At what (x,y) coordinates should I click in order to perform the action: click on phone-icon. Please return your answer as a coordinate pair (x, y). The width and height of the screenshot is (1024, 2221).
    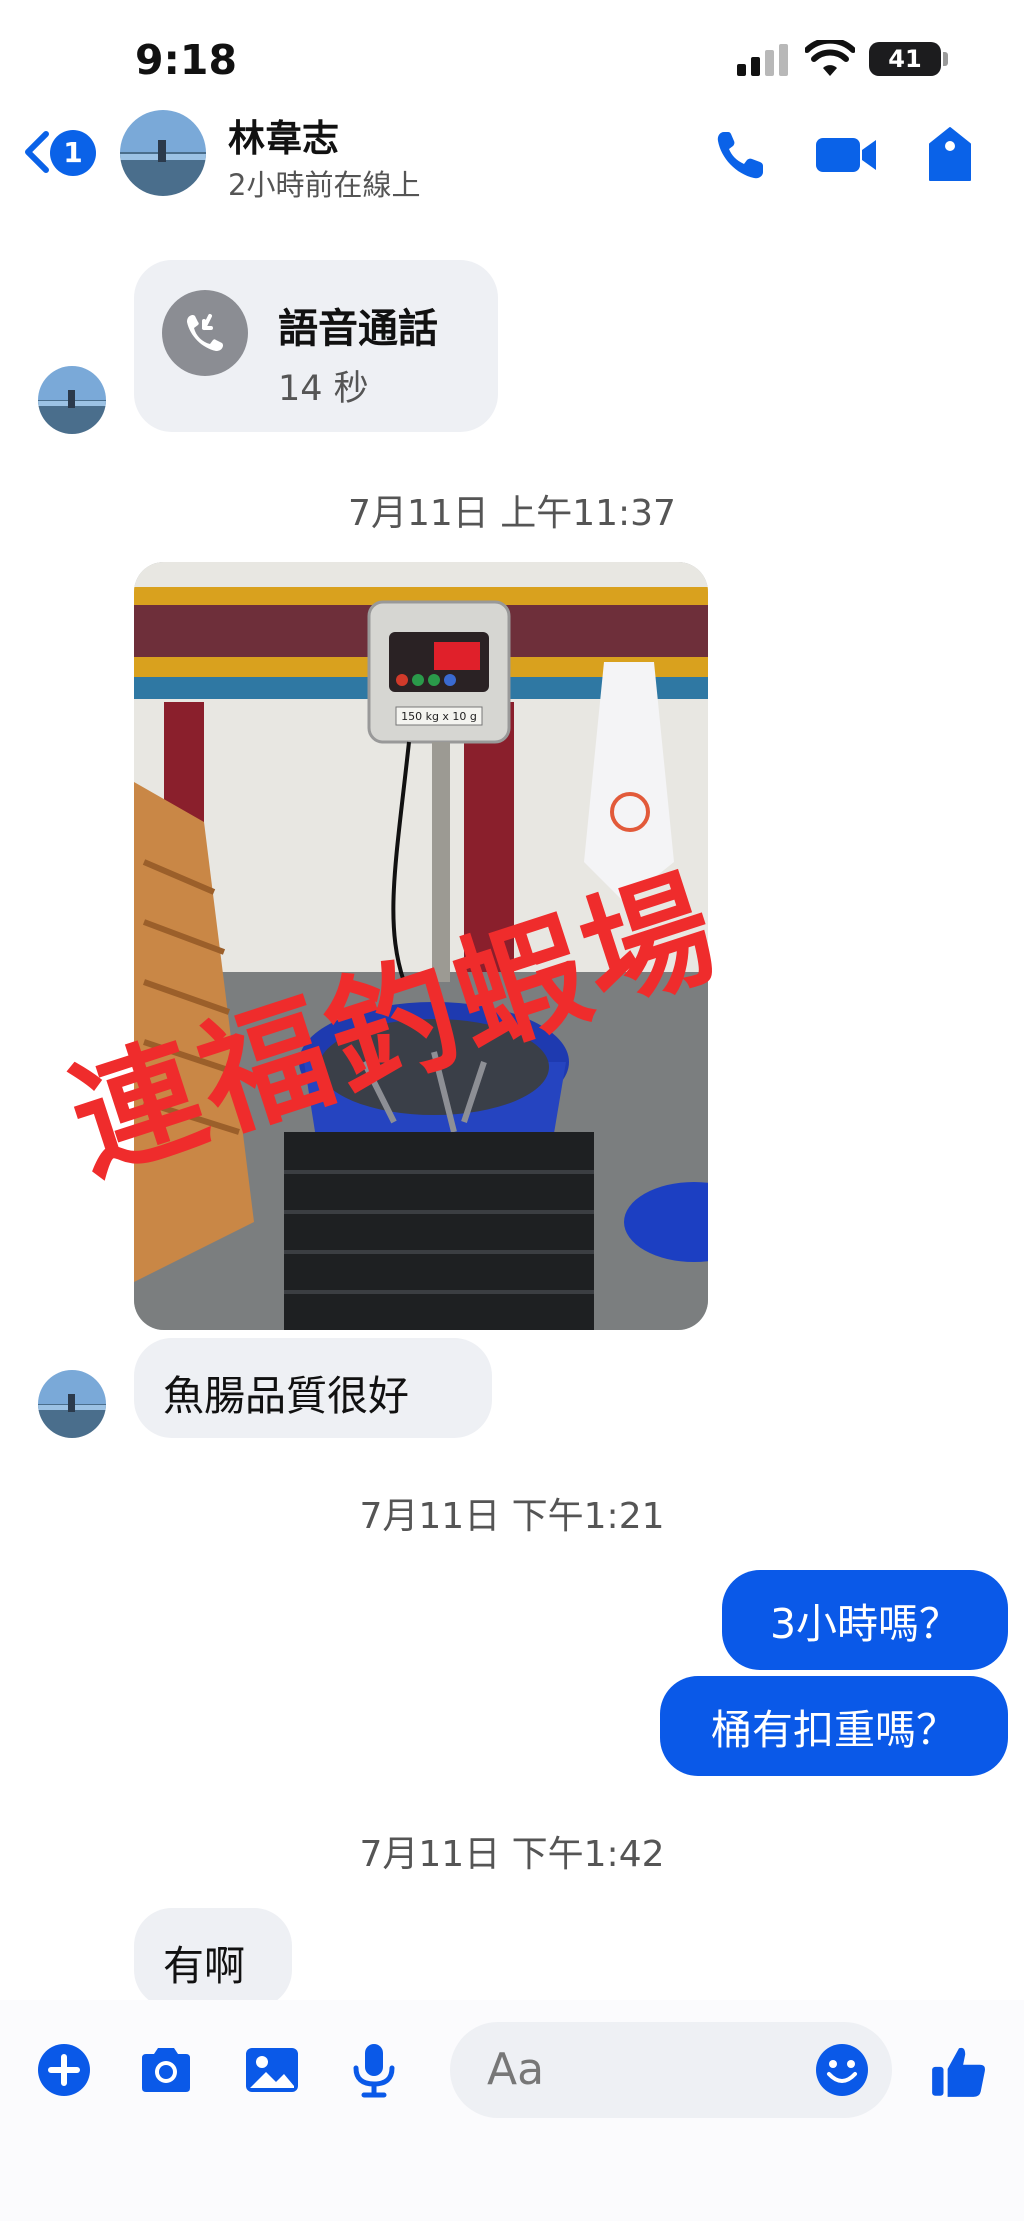
    Looking at the image, I should click on (741, 155).